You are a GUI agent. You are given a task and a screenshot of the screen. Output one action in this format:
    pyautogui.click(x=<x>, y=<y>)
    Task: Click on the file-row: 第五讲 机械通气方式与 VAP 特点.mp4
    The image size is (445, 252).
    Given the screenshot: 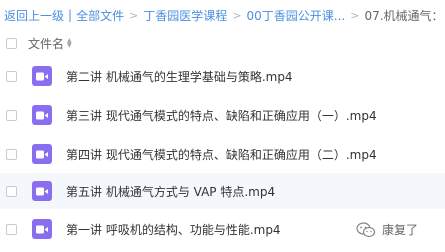 What is the action you would take?
    pyautogui.click(x=222, y=191)
    